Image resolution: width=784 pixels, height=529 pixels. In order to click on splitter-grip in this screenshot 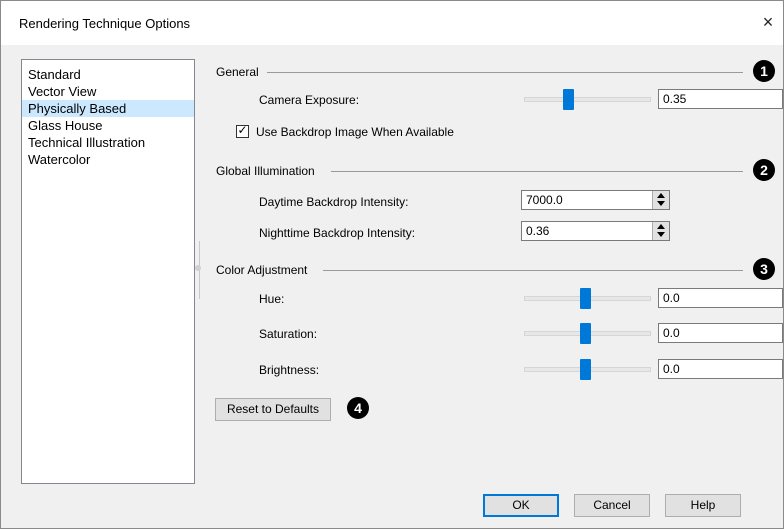, I will do `click(198, 268)`.